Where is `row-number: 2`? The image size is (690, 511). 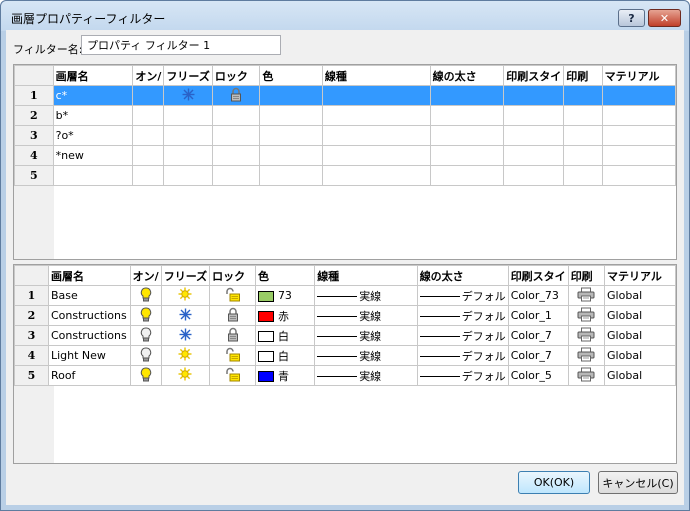 row-number: 2 is located at coordinates (34, 115).